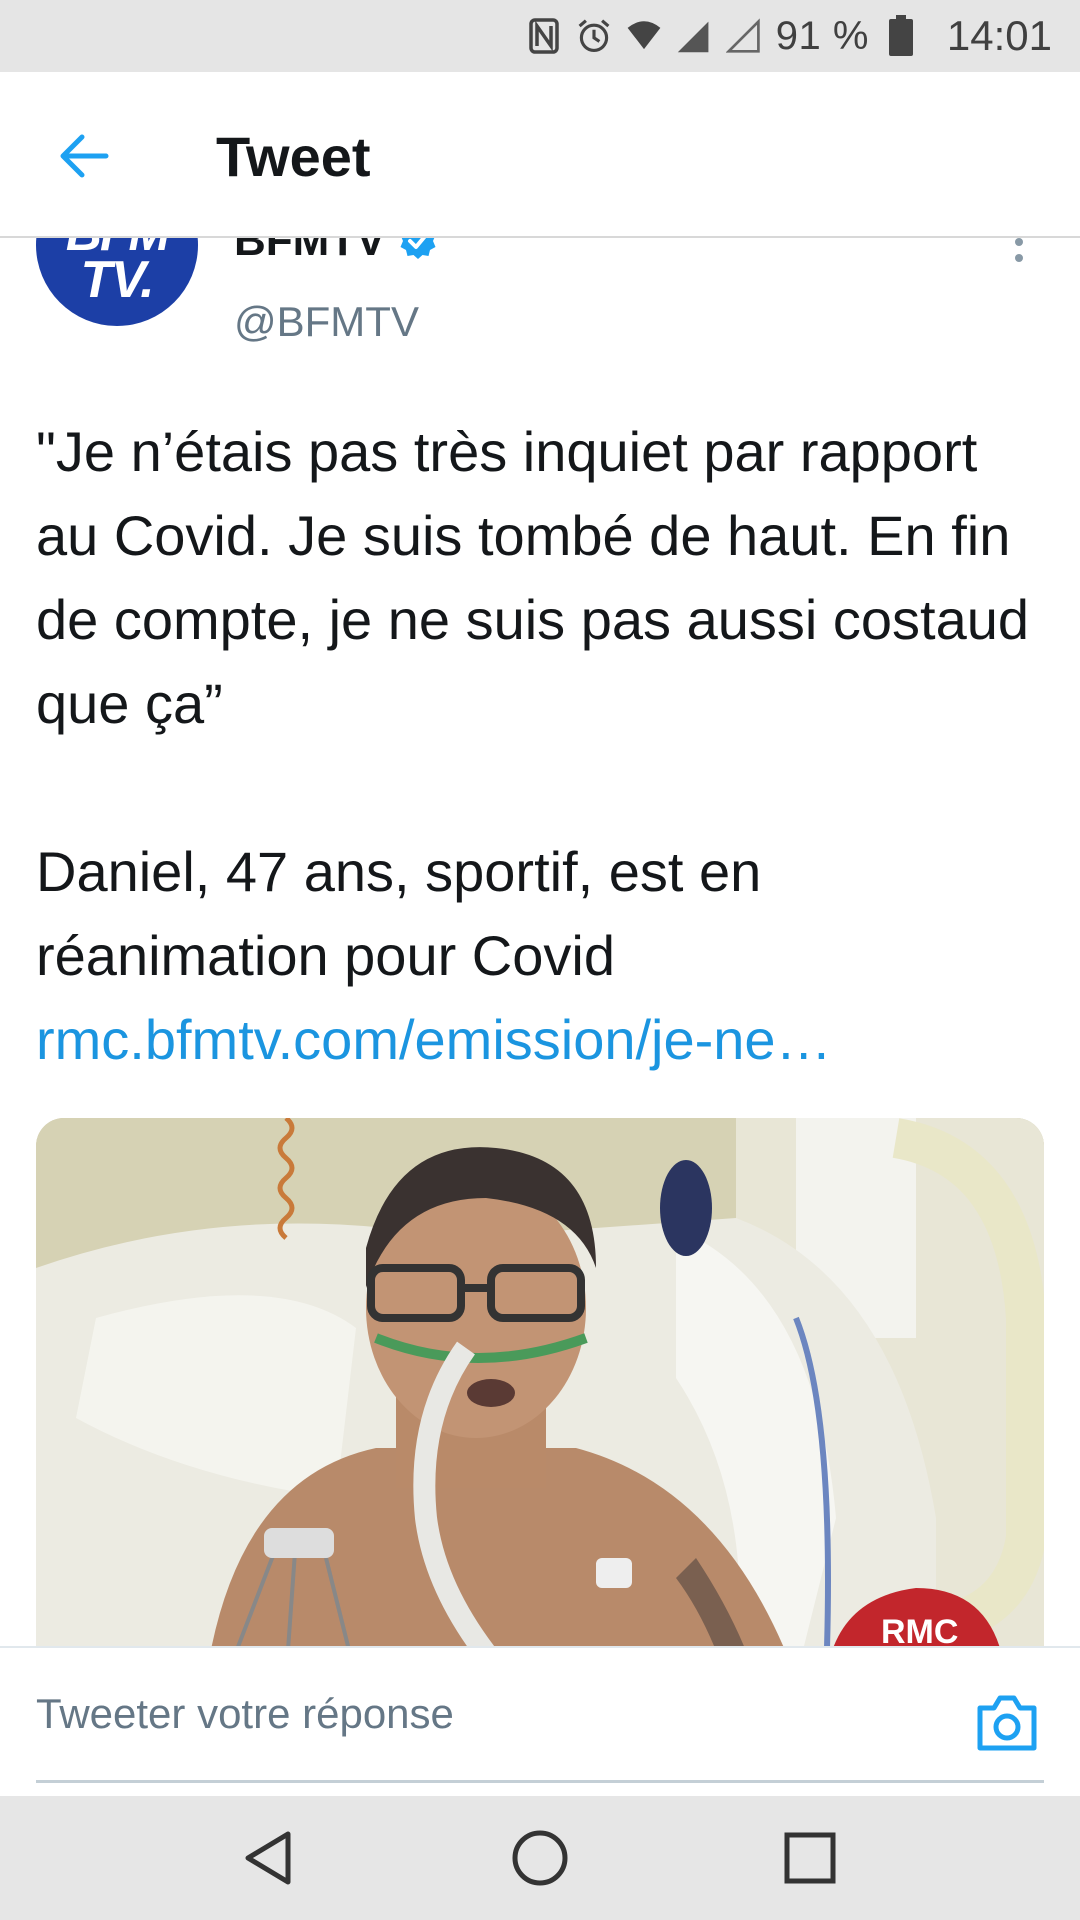 The image size is (1080, 1920). Describe the element at coordinates (540, 155) in the screenshot. I see `app-header: Tweet` at that location.